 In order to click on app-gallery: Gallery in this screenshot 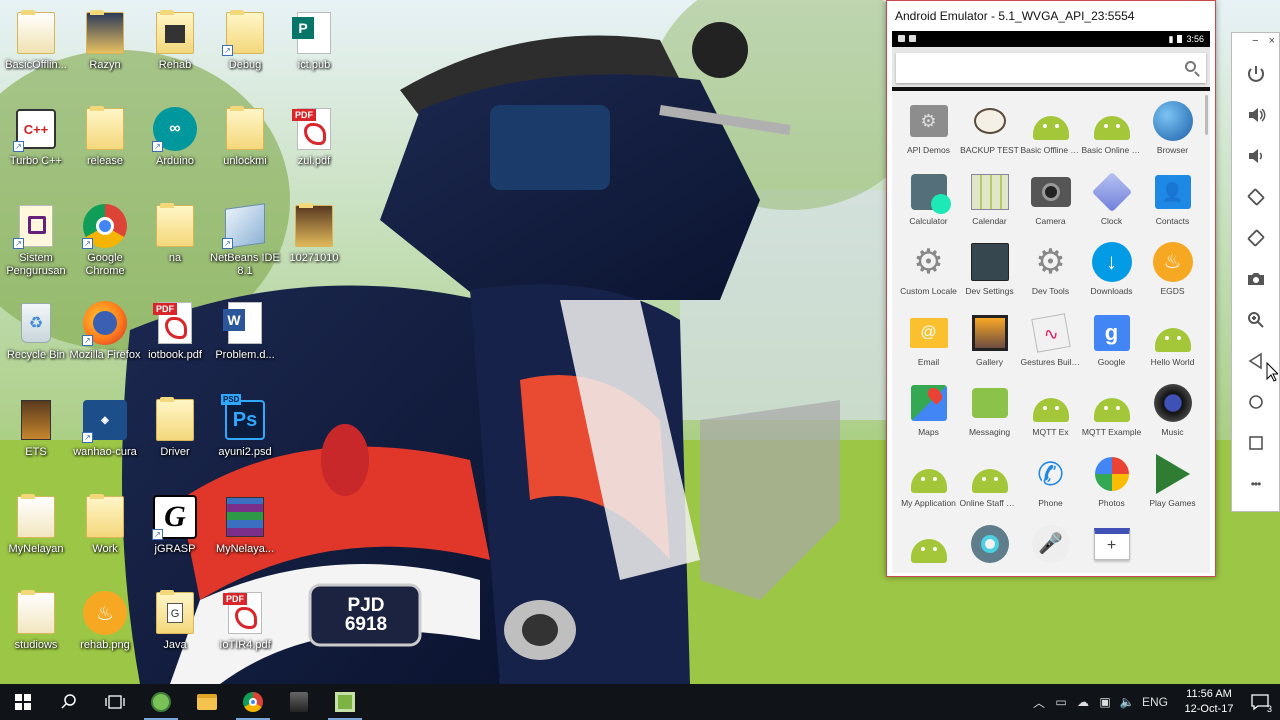, I will do `click(989, 348)`.